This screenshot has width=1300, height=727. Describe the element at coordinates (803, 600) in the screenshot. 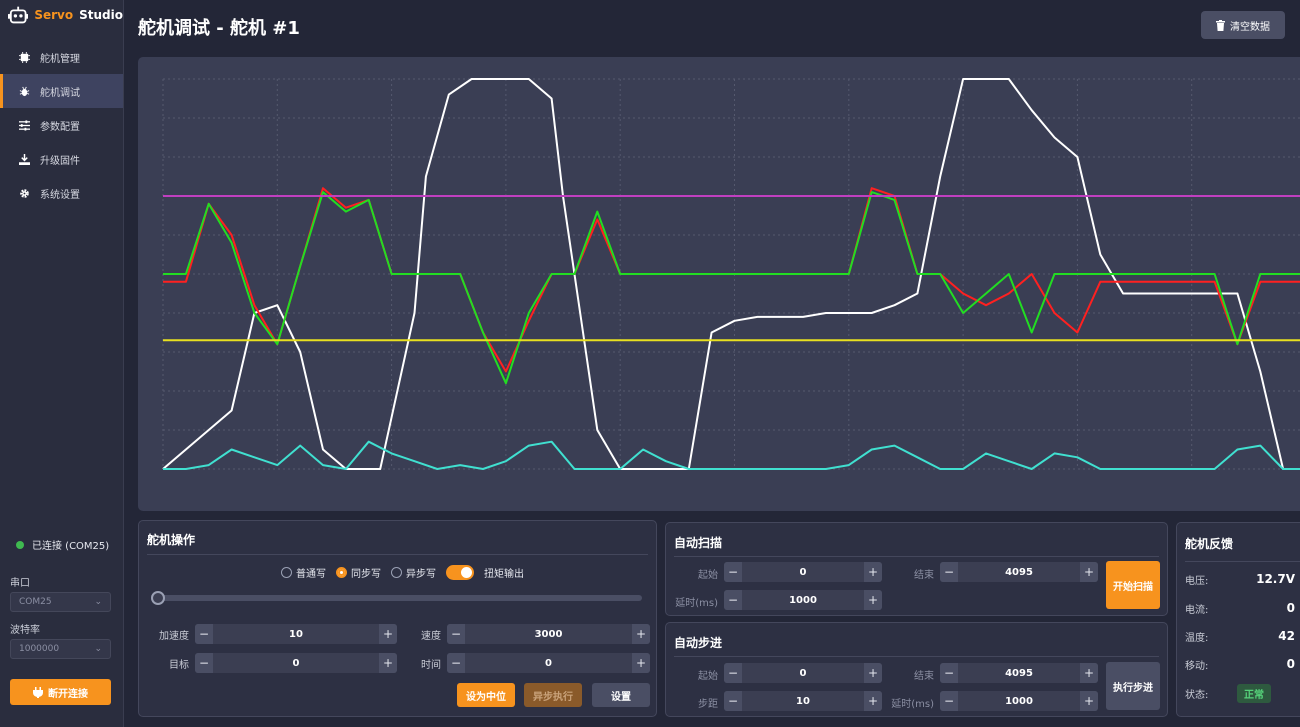

I see `scan-delay-value: 1000` at that location.